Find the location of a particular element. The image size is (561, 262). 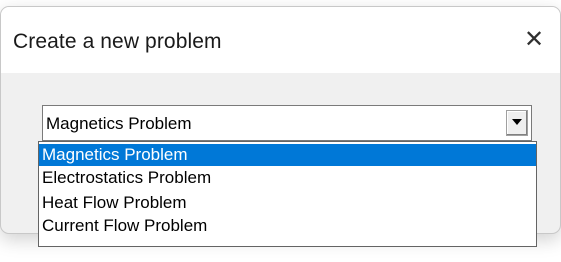

problem-type-select: Magnetics Problem is located at coordinates (287, 123).